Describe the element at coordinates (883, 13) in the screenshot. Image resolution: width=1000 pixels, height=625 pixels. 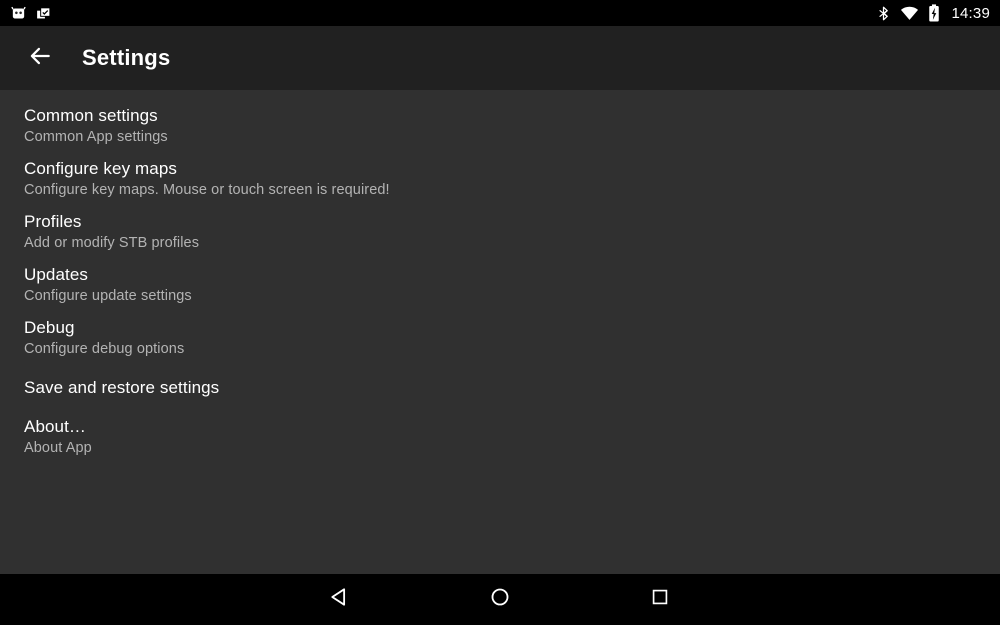
I see `bluetooth-icon` at that location.